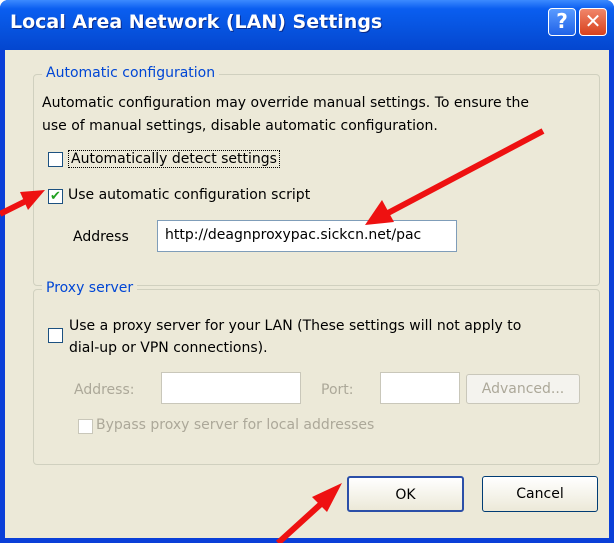 The height and width of the screenshot is (543, 614). Describe the element at coordinates (308, 513) in the screenshot. I see `arrow-to-ok-button` at that location.